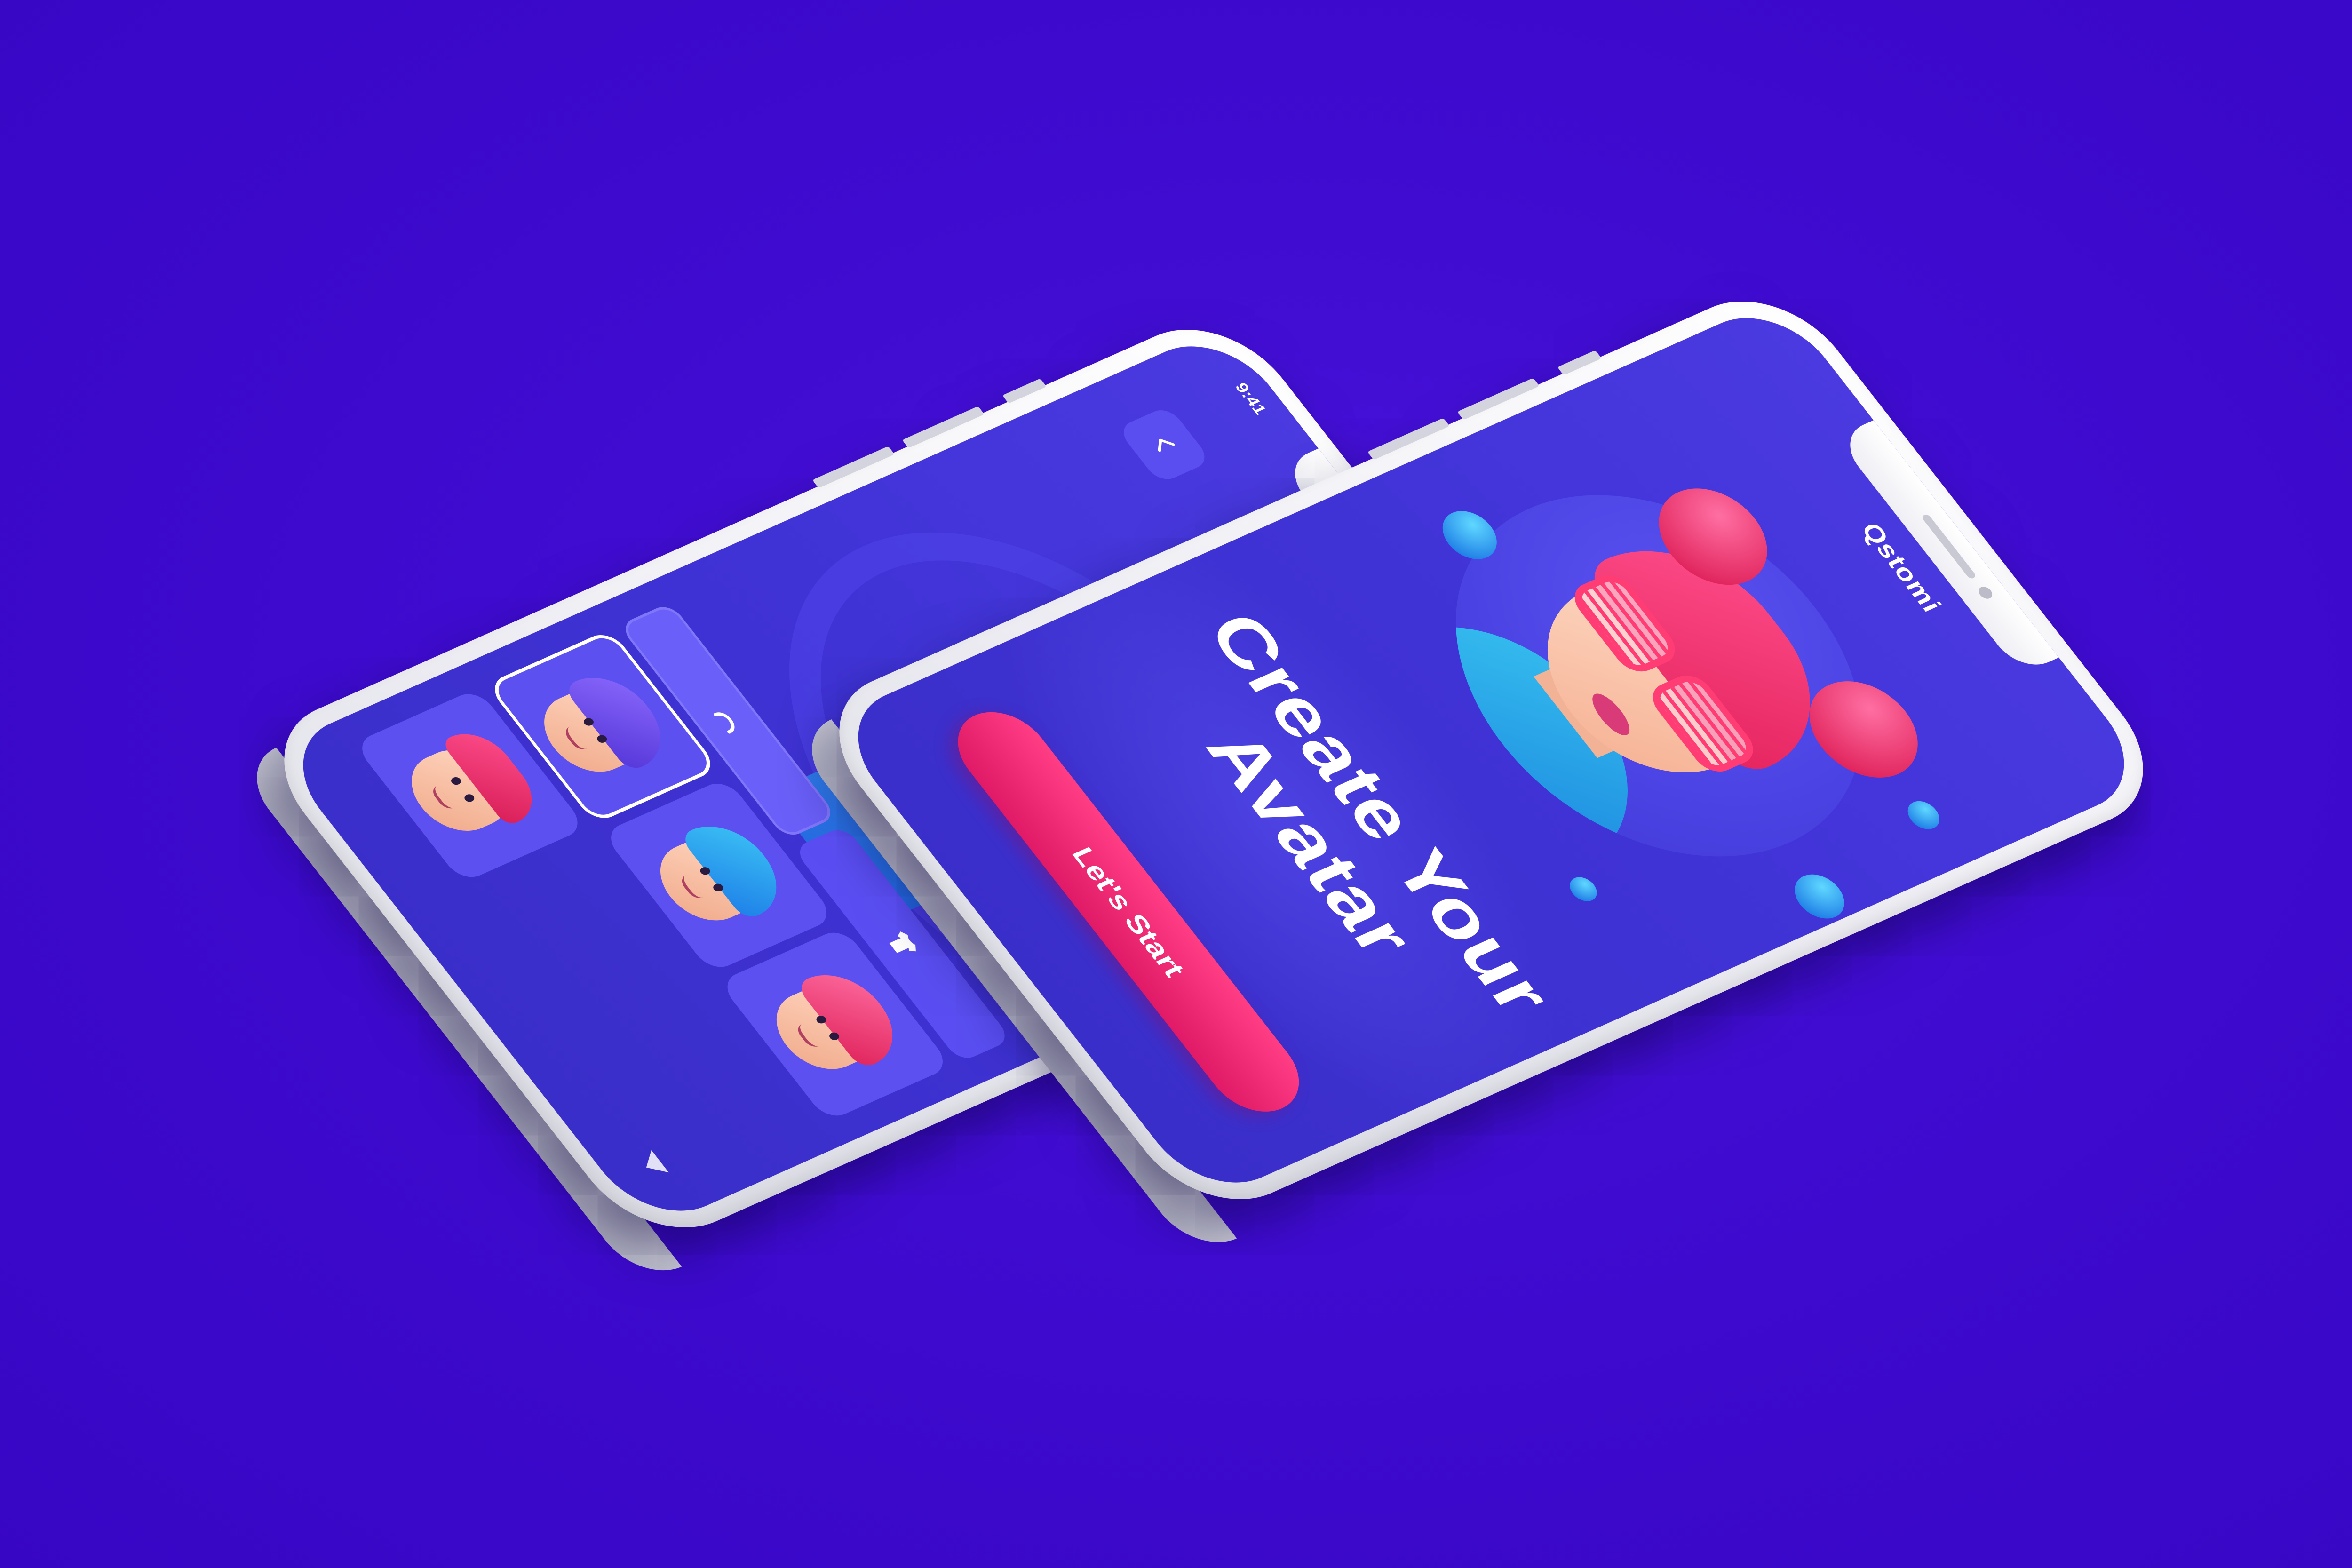 The height and width of the screenshot is (1568, 2352). Describe the element at coordinates (1985, 593) in the screenshot. I see `front-camera` at that location.